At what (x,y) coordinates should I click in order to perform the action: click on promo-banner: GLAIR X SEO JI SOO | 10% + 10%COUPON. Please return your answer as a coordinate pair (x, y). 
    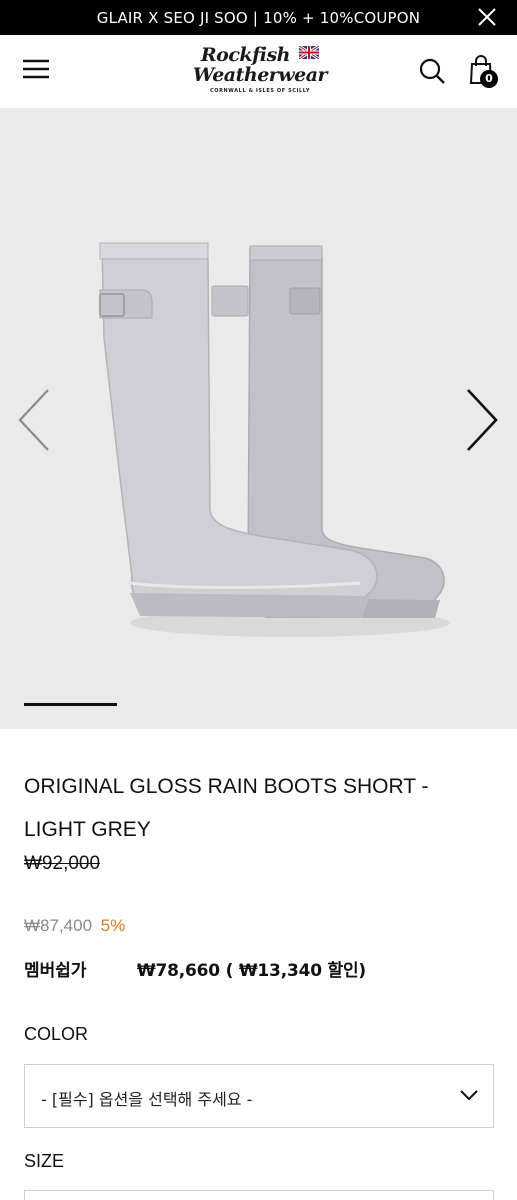
    Looking at the image, I should click on (258, 17).